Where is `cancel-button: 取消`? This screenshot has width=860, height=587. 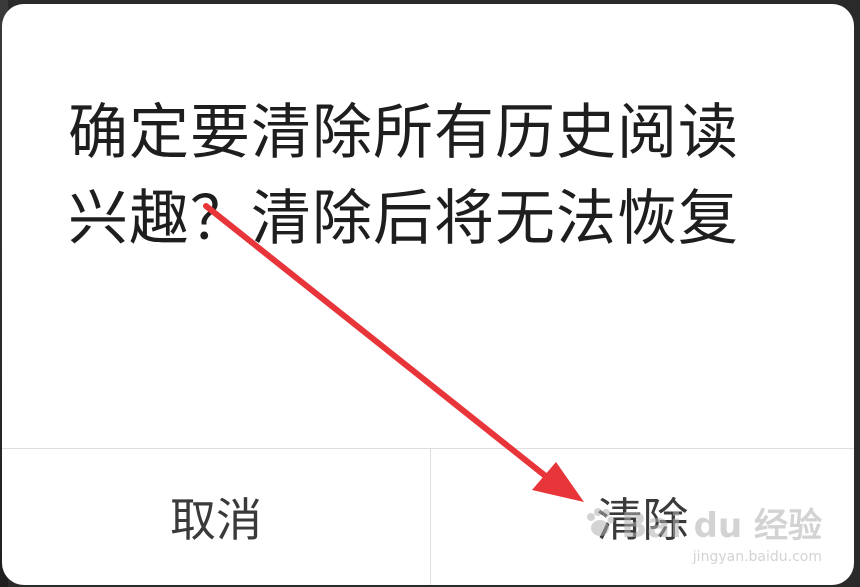 cancel-button: 取消 is located at coordinates (216, 517).